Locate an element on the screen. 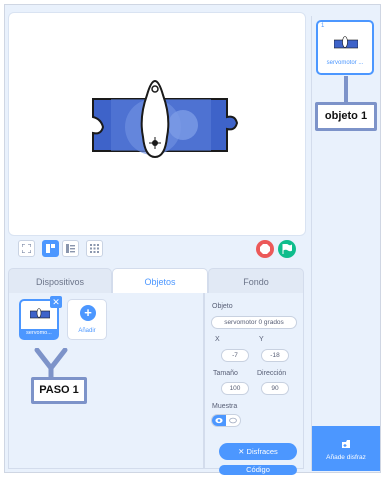  stage-toolbar is located at coordinates (161, 251).